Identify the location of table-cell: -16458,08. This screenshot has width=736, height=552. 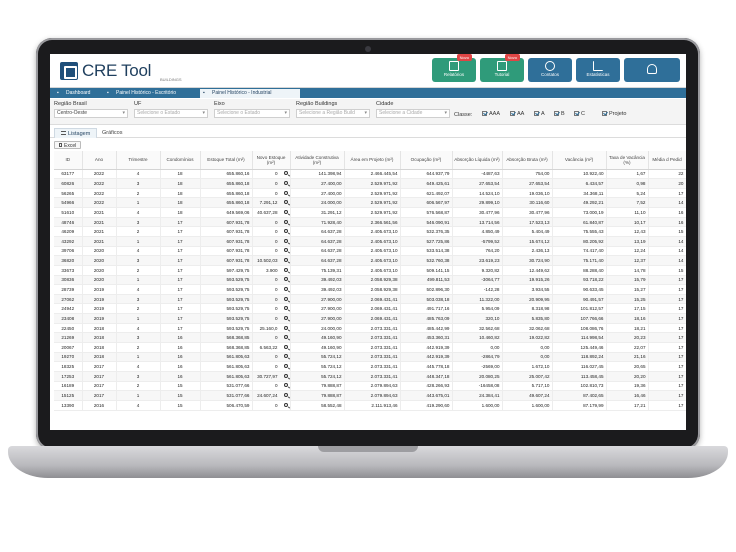
(477, 386).